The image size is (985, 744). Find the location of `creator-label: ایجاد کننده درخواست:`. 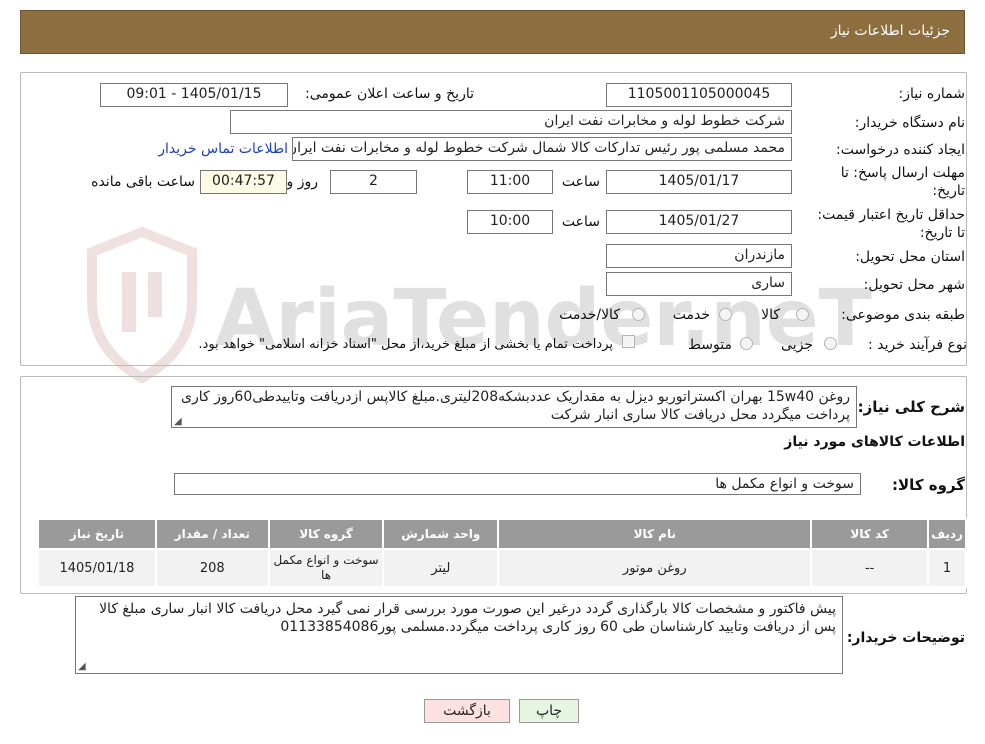

creator-label: ایجاد کننده درخواست: is located at coordinates (900, 150).